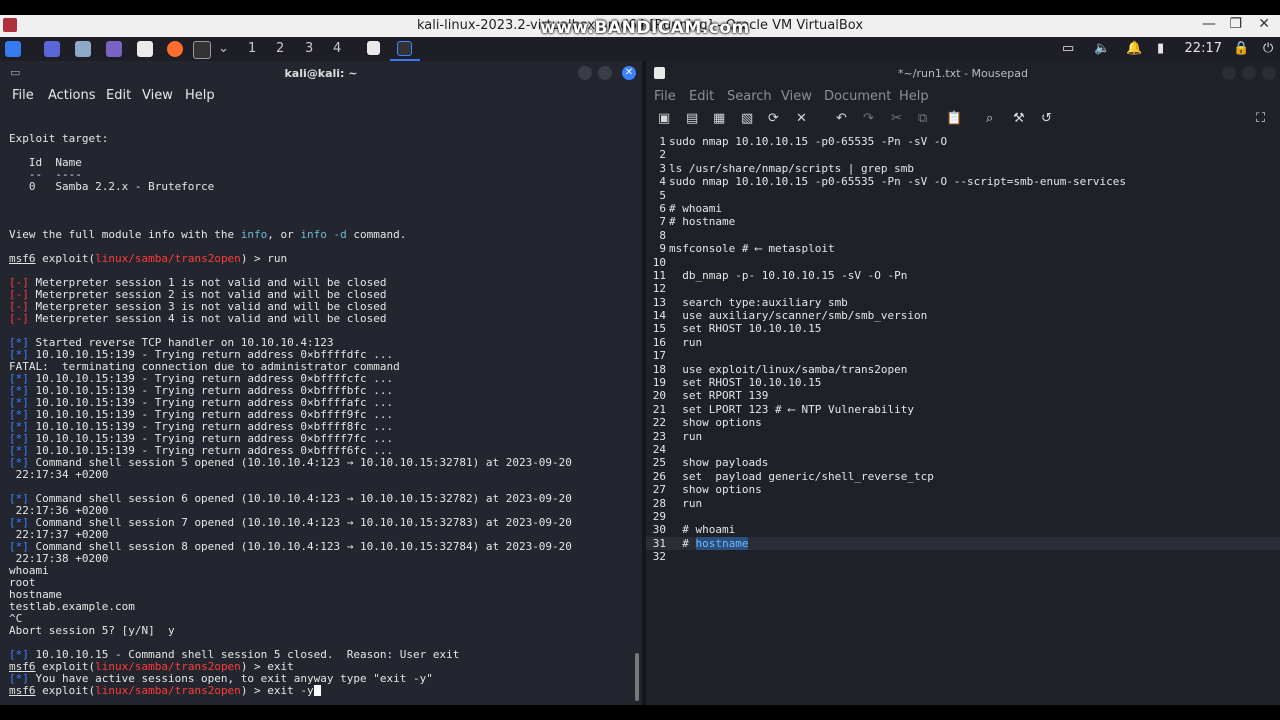 The image size is (1280, 720). I want to click on editor-line: 32, so click(963, 556).